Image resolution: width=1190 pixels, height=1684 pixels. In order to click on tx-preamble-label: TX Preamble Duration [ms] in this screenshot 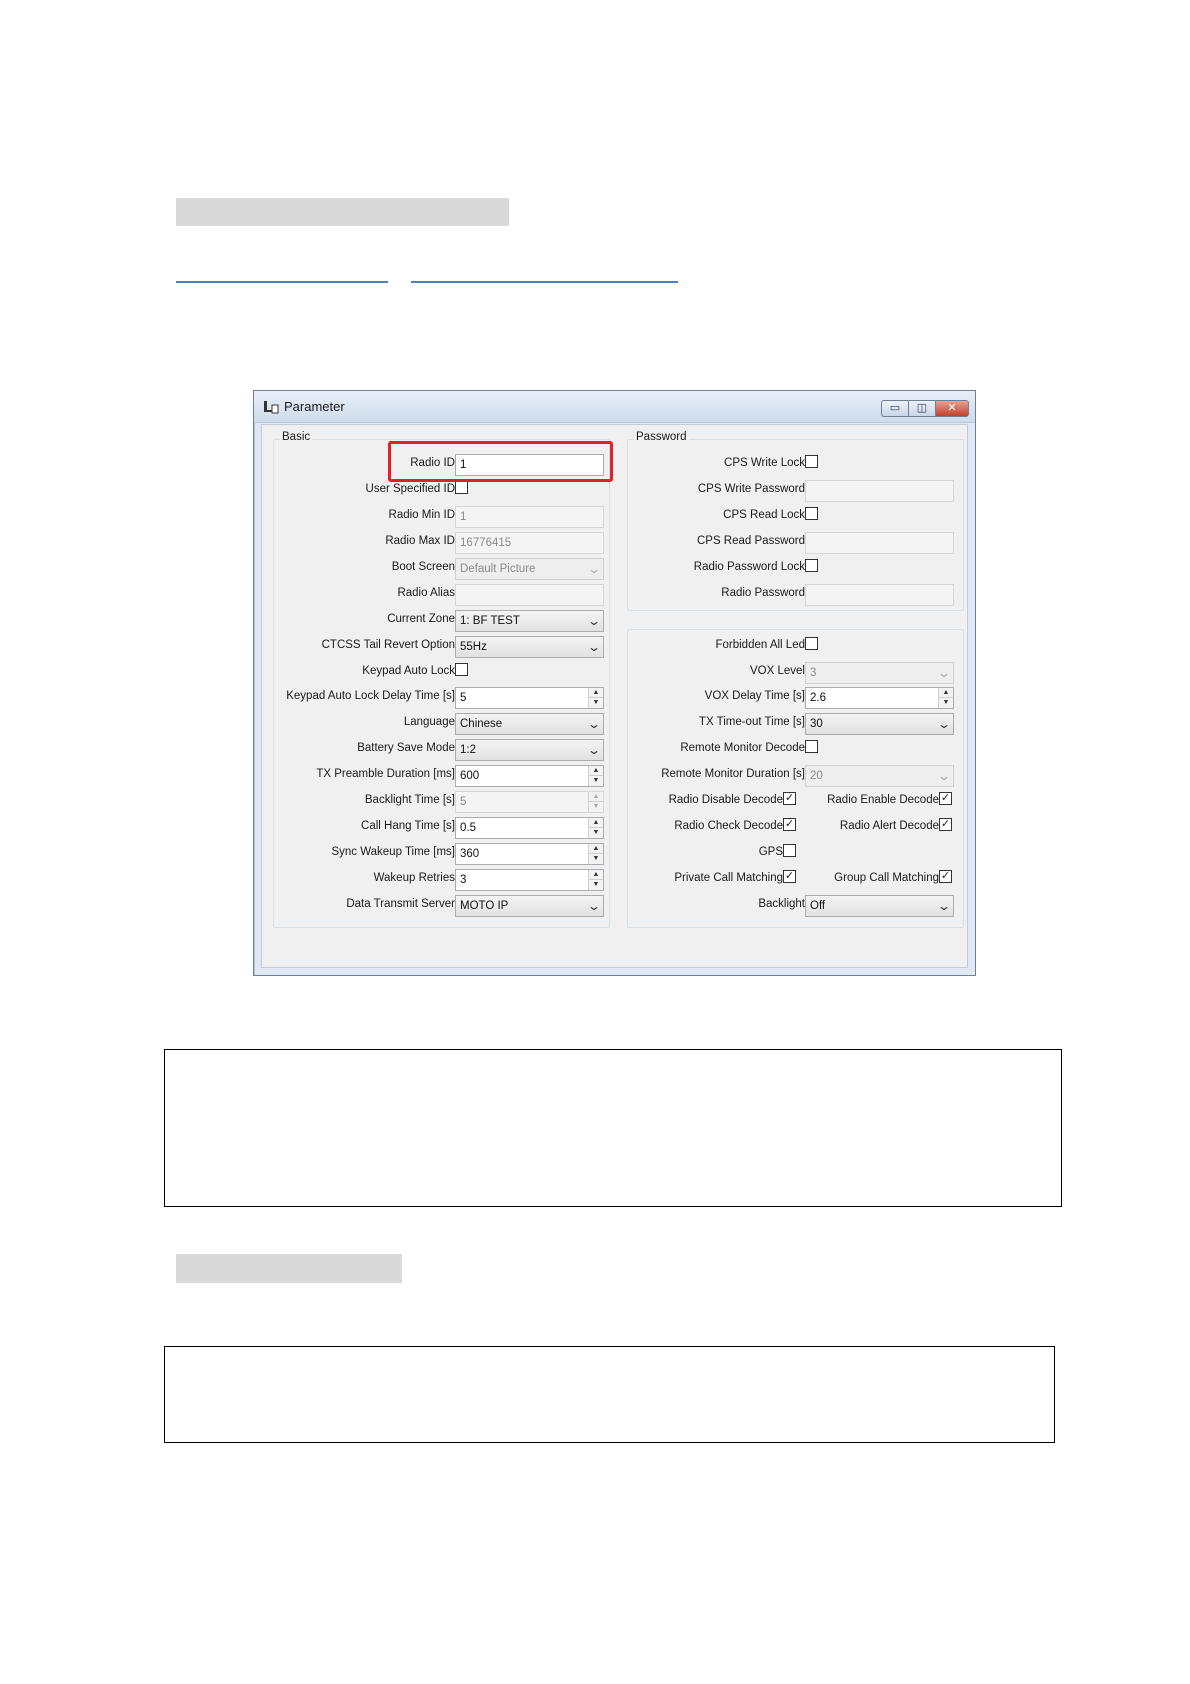, I will do `click(385, 774)`.